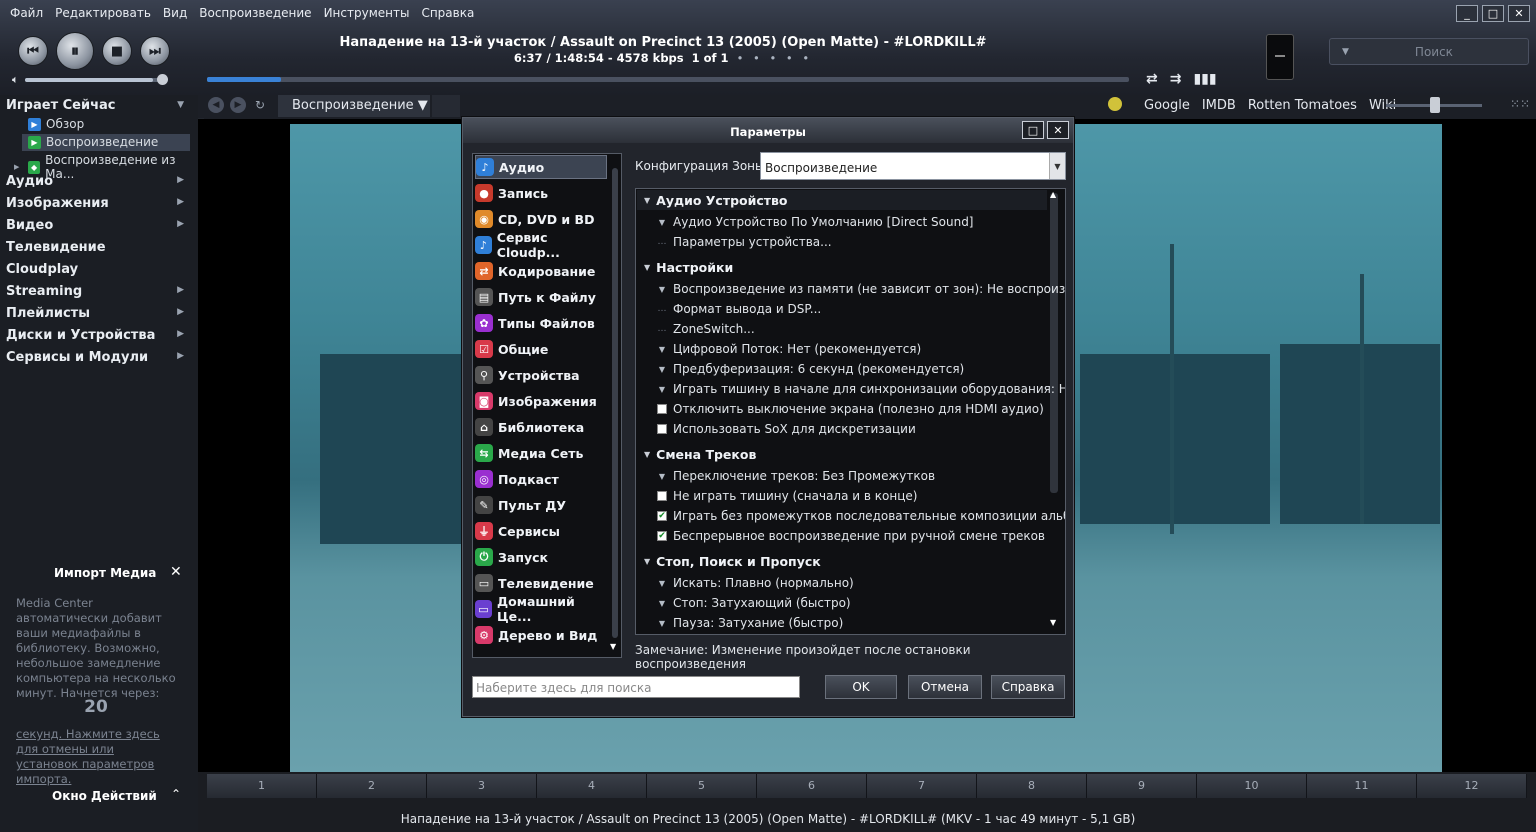 The width and height of the screenshot is (1536, 832). What do you see at coordinates (75, 51) in the screenshot?
I see `pause-button: ⏸` at bounding box center [75, 51].